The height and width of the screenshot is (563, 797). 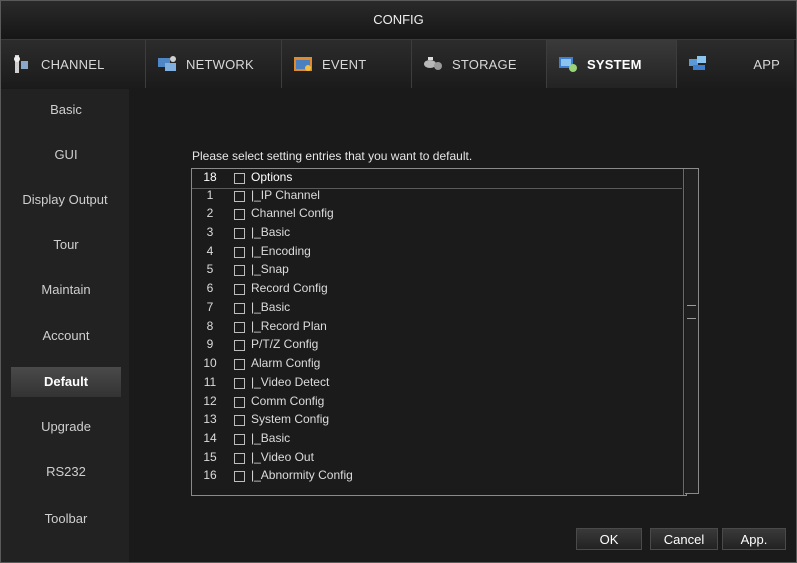 I want to click on row-label: Record Config, so click(x=289, y=288).